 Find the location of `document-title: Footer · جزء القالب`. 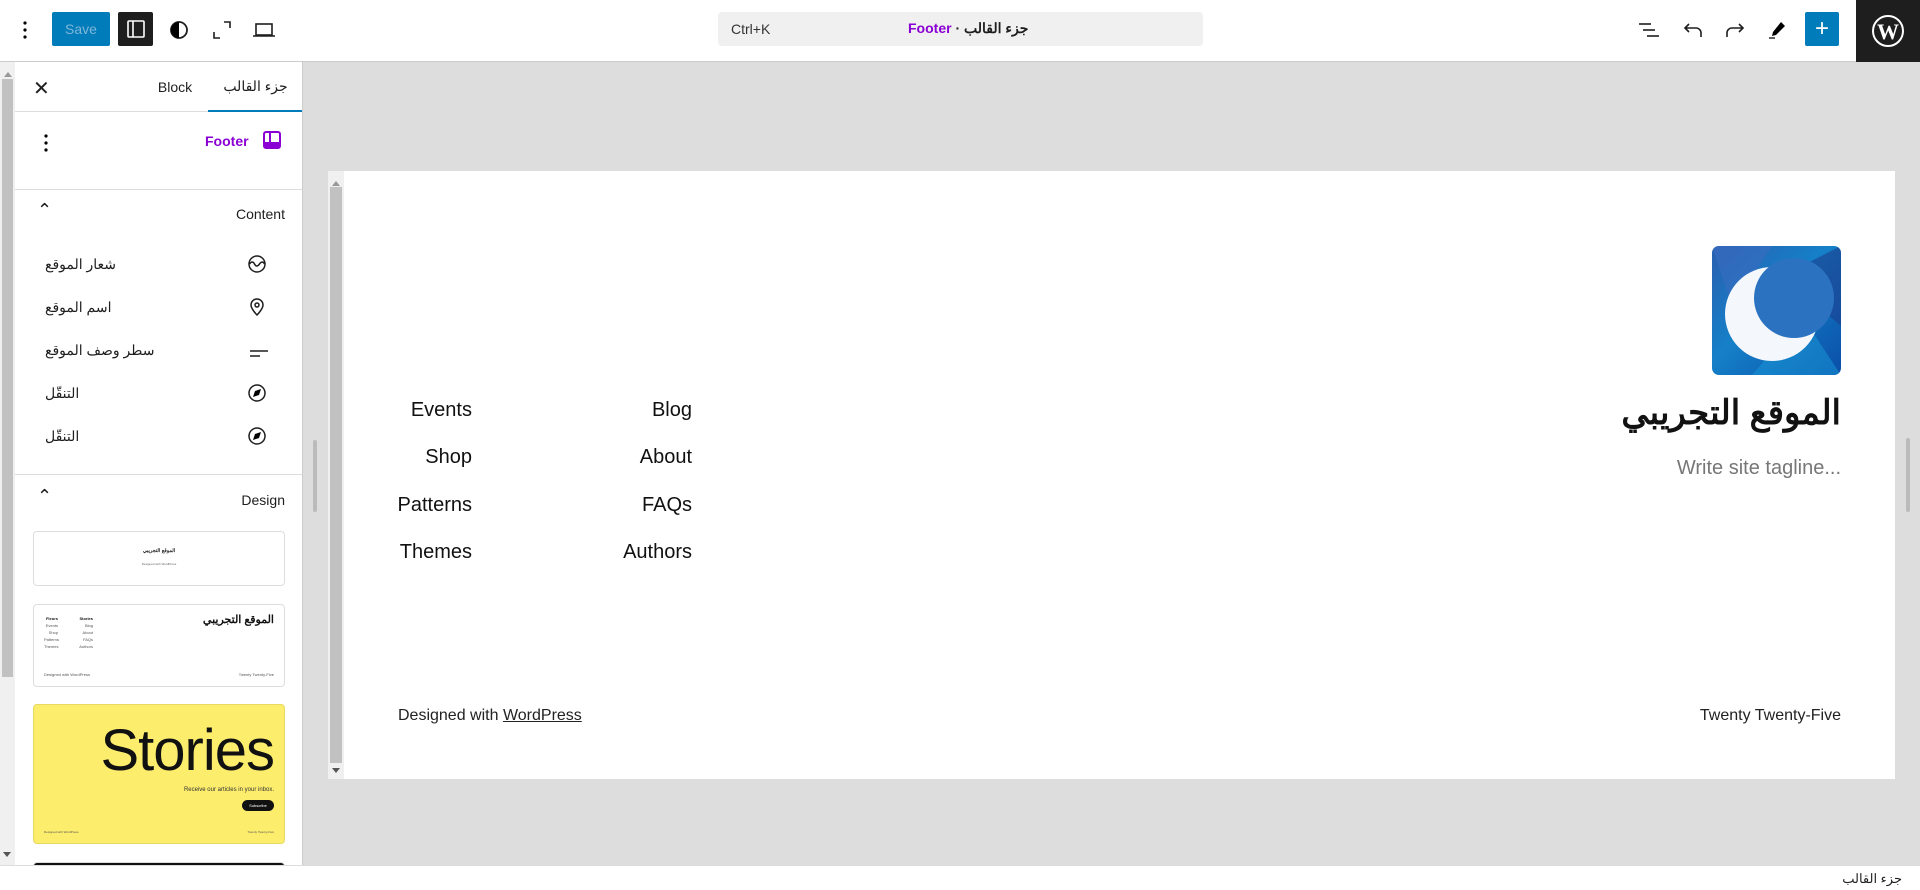

document-title: Footer · جزء القالب is located at coordinates (968, 28).